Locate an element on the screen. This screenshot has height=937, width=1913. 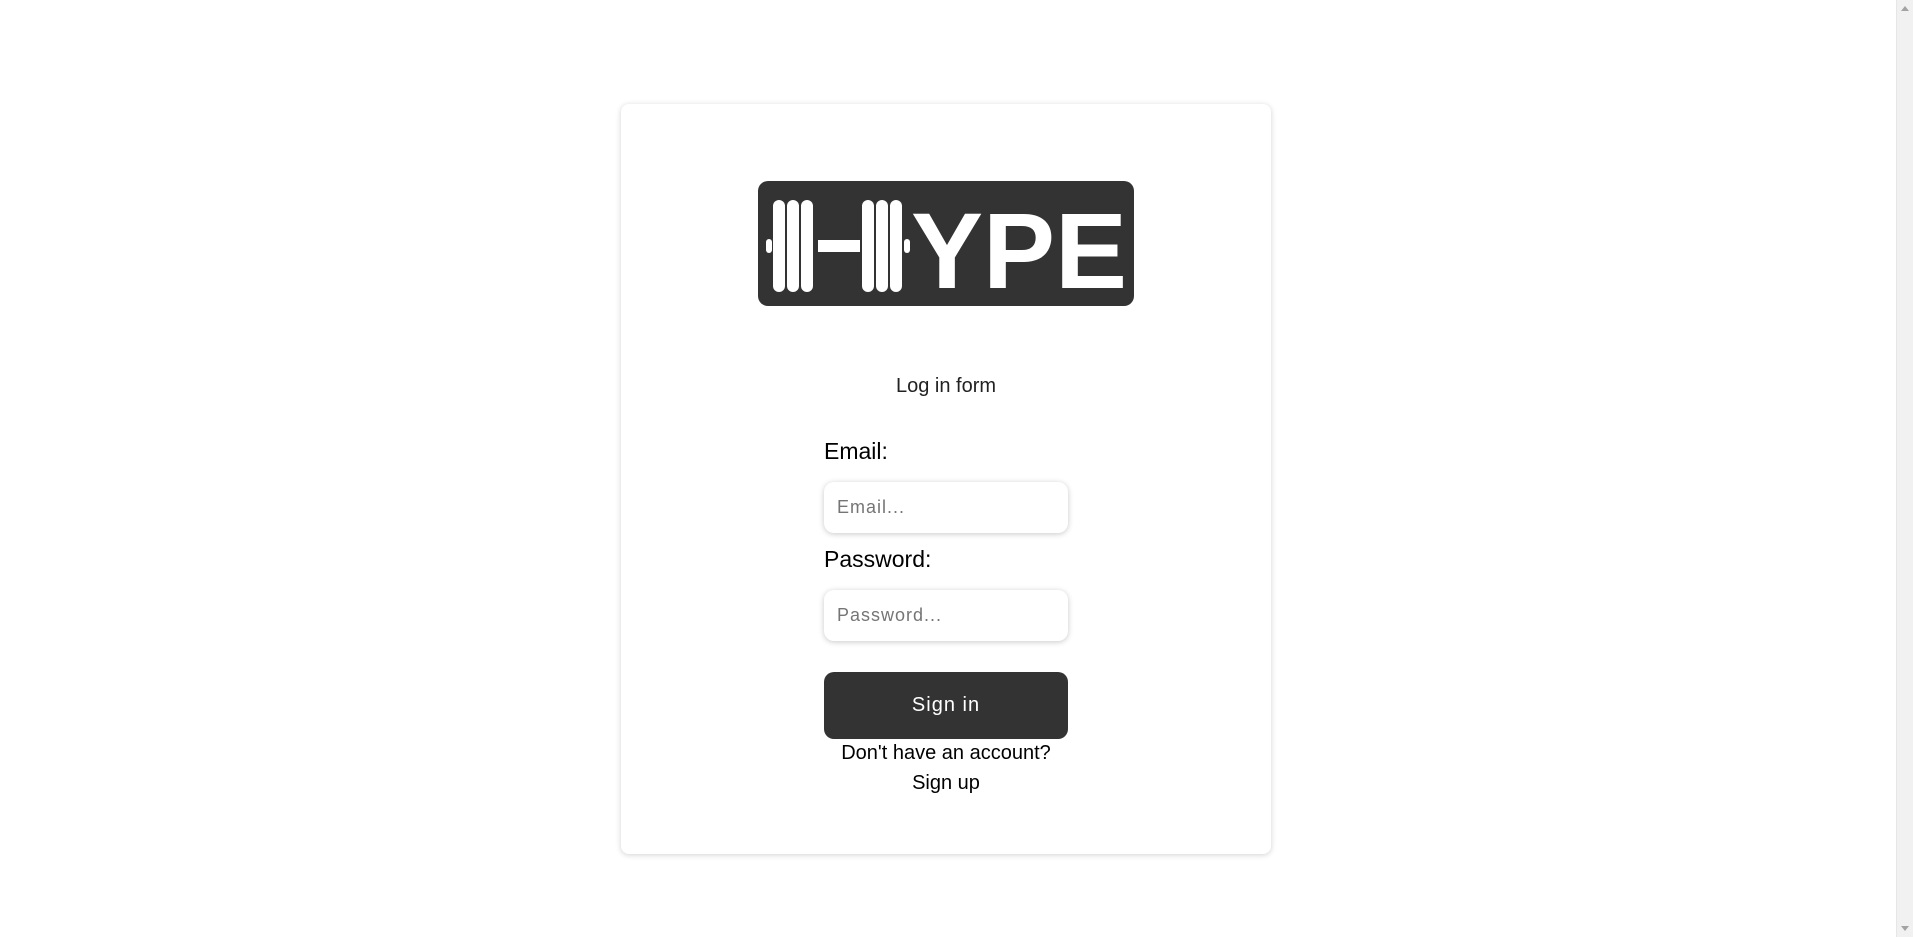
password-label: Password: is located at coordinates (878, 559).